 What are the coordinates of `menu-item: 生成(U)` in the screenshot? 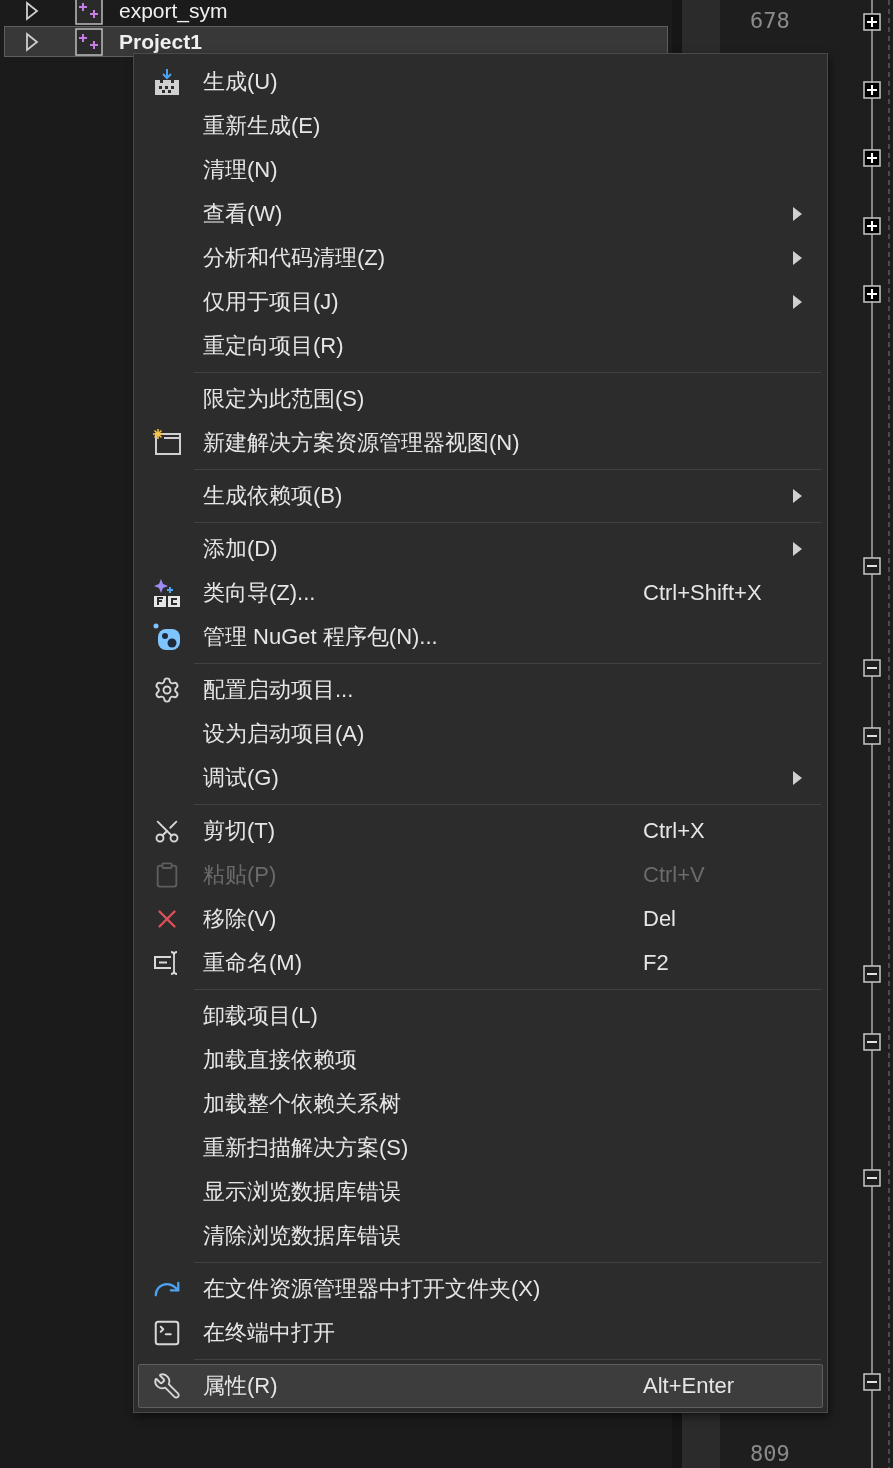 It's located at (480, 82).